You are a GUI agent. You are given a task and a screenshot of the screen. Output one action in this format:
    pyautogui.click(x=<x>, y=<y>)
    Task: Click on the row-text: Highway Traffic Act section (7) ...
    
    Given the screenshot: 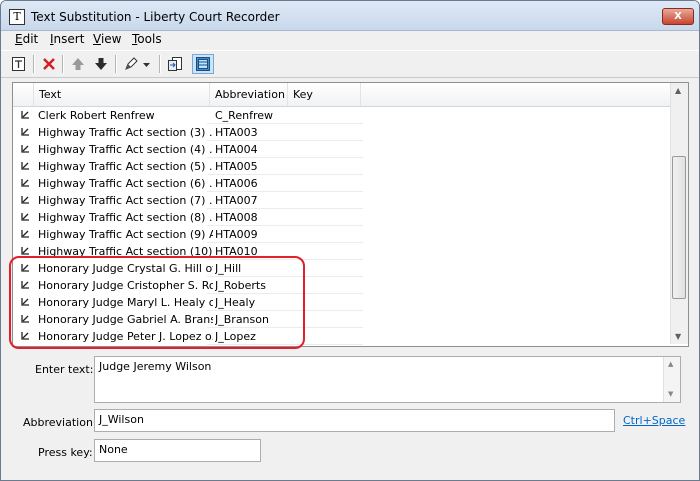 What is the action you would take?
    pyautogui.click(x=125, y=200)
    